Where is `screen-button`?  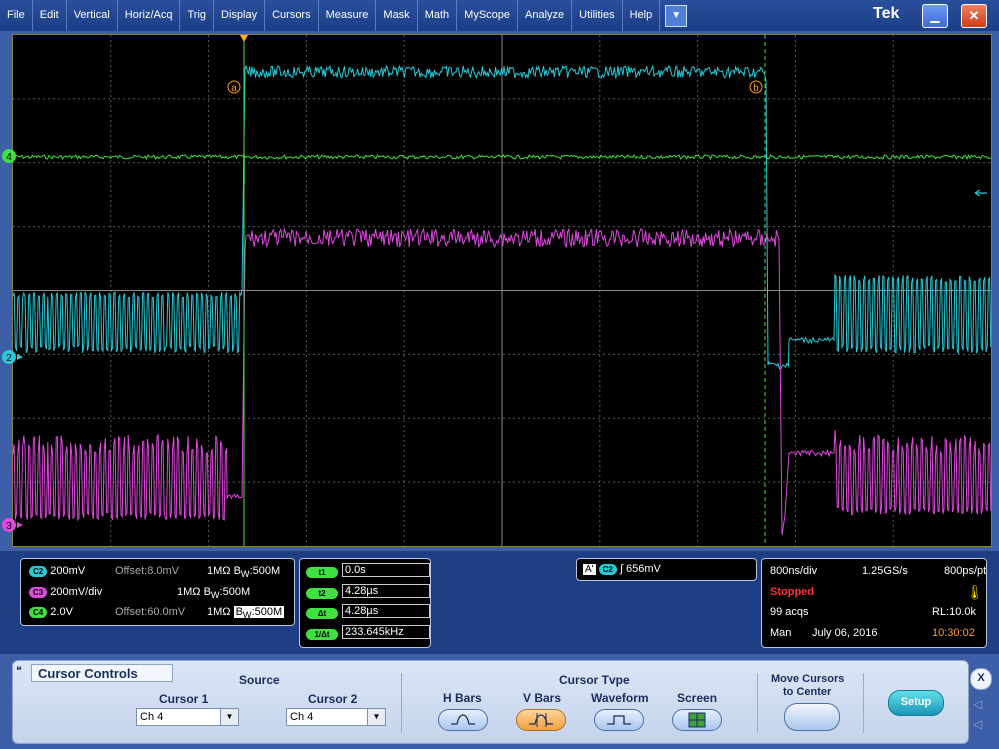
screen-button is located at coordinates (697, 720).